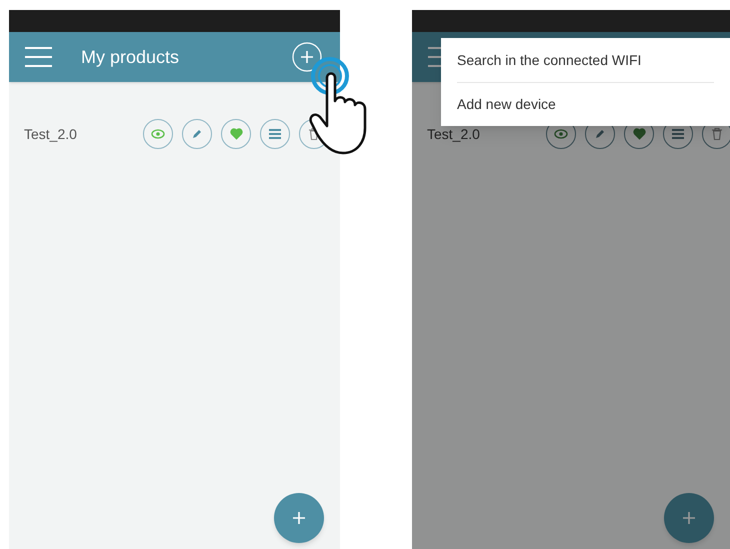 The width and height of the screenshot is (730, 549). I want to click on menu-item: Add new device, so click(585, 104).